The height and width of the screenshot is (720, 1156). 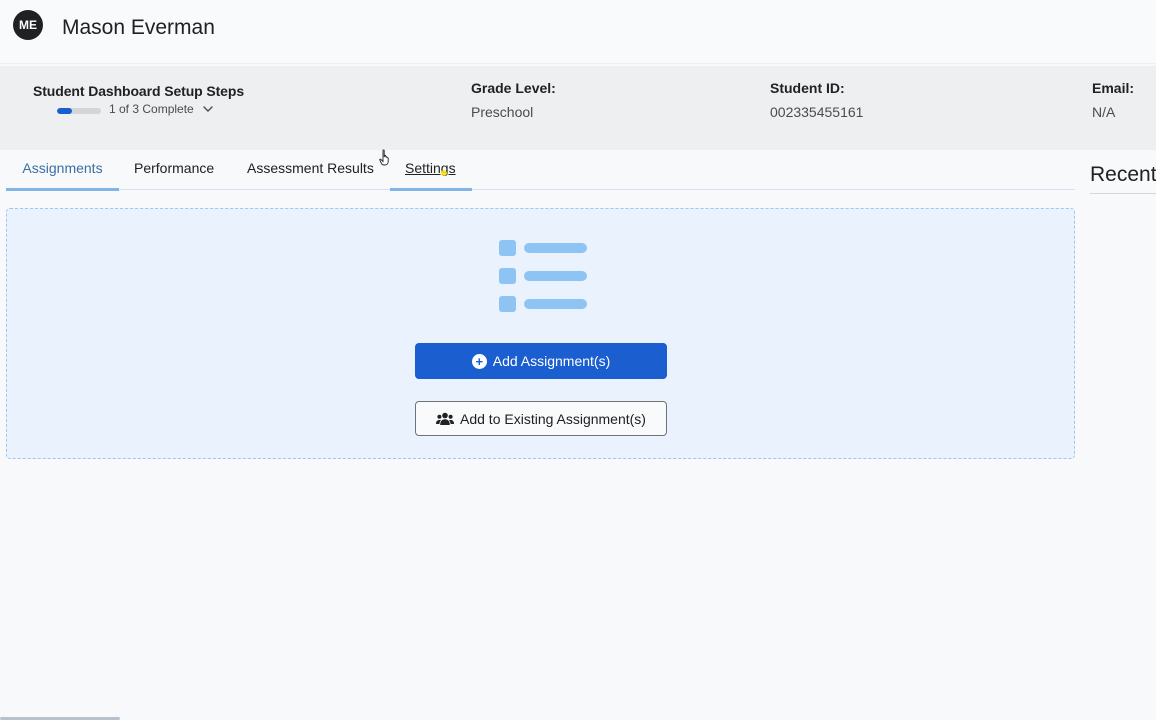 I want to click on tab-settings-label: Settings, so click(x=430, y=168).